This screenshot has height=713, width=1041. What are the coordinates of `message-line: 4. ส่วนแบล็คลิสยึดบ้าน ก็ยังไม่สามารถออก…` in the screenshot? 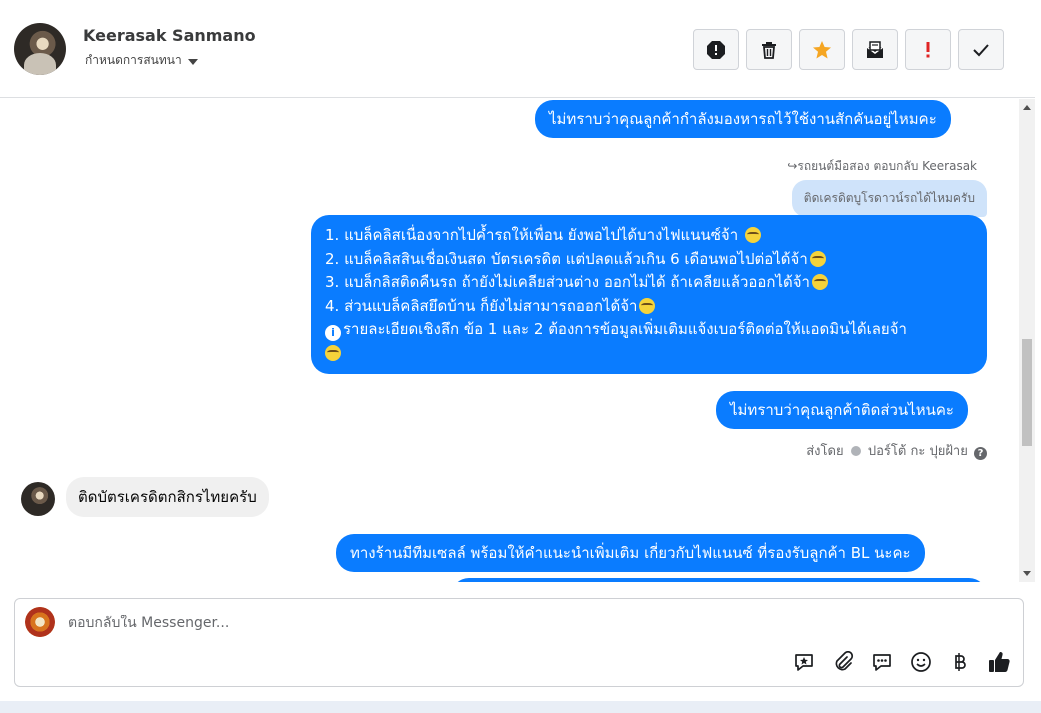 It's located at (649, 307).